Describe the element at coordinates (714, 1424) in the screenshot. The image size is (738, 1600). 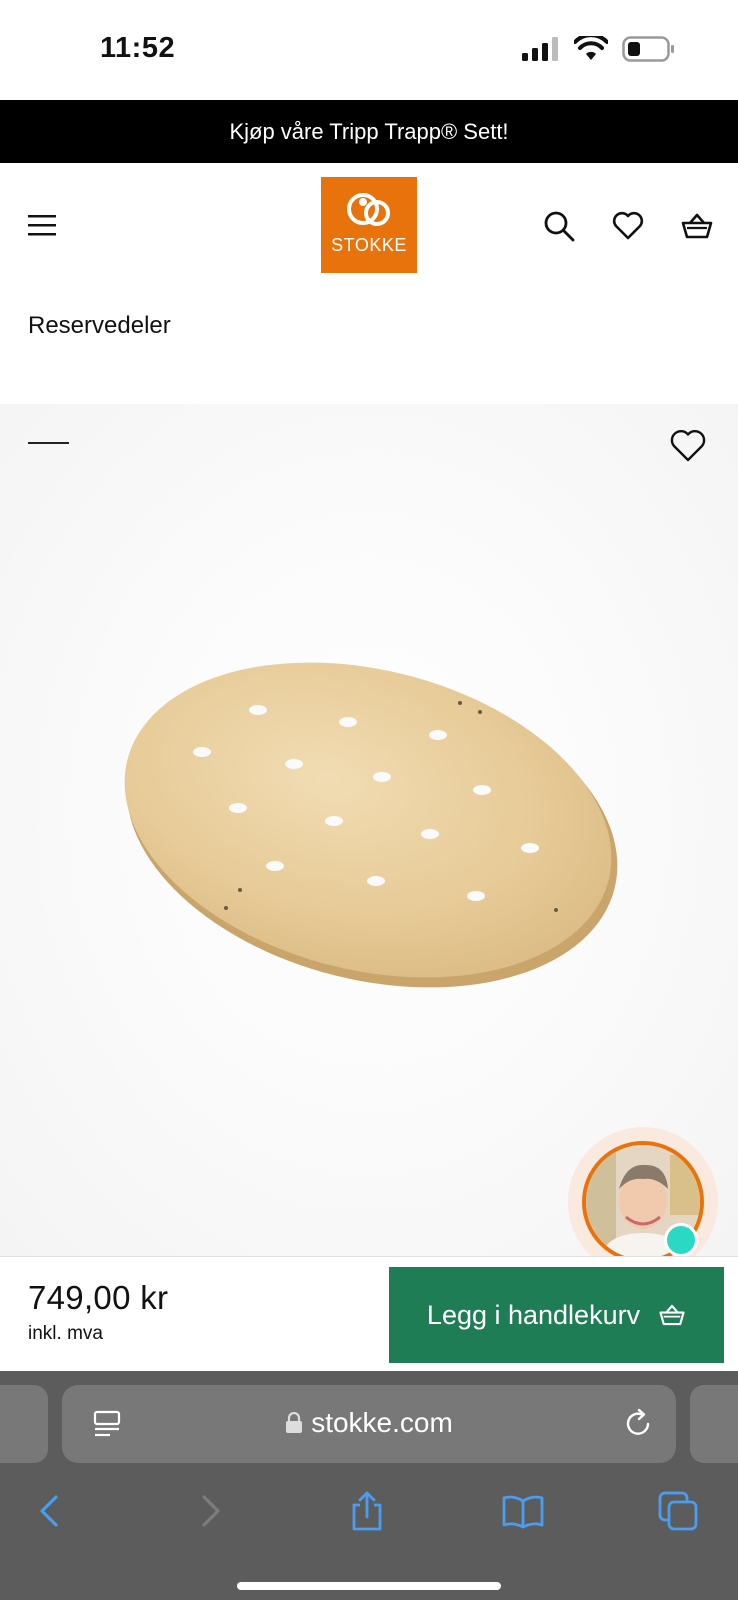
I see `next-tab-preview` at that location.